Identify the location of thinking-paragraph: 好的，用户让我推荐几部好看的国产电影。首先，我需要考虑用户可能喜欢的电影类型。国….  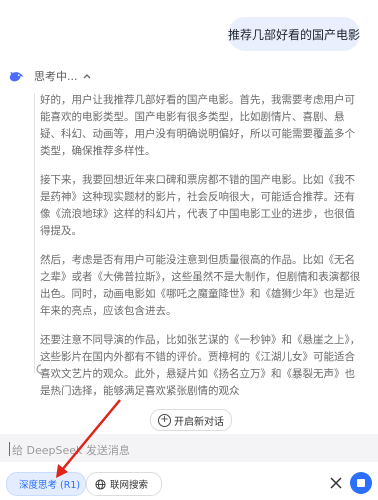
(197, 125).